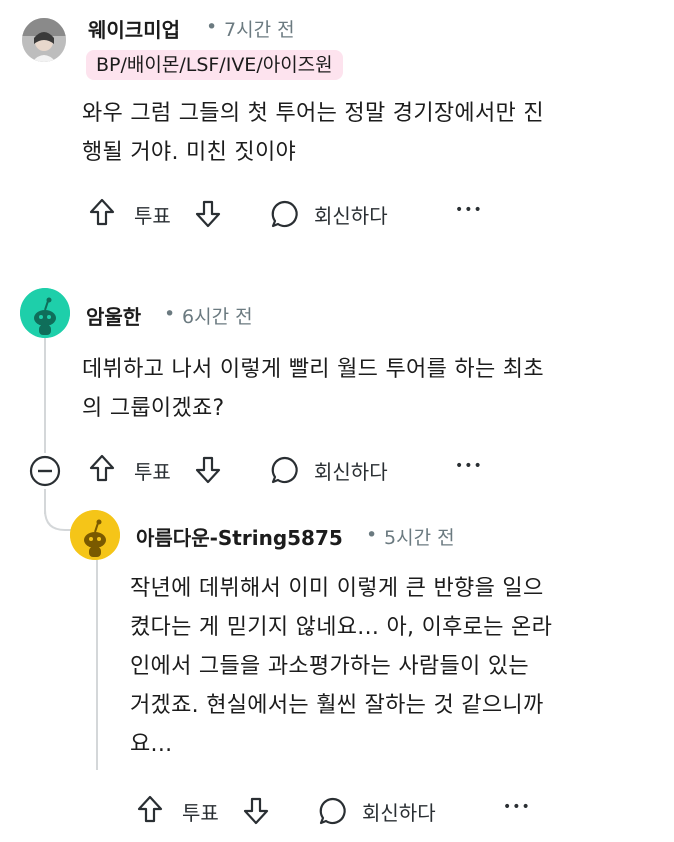 The image size is (674, 842). What do you see at coordinates (313, 113) in the screenshot?
I see `comment-line: 와우 그럼 그들의 첫 투어는 정말 경기장에서만 진` at bounding box center [313, 113].